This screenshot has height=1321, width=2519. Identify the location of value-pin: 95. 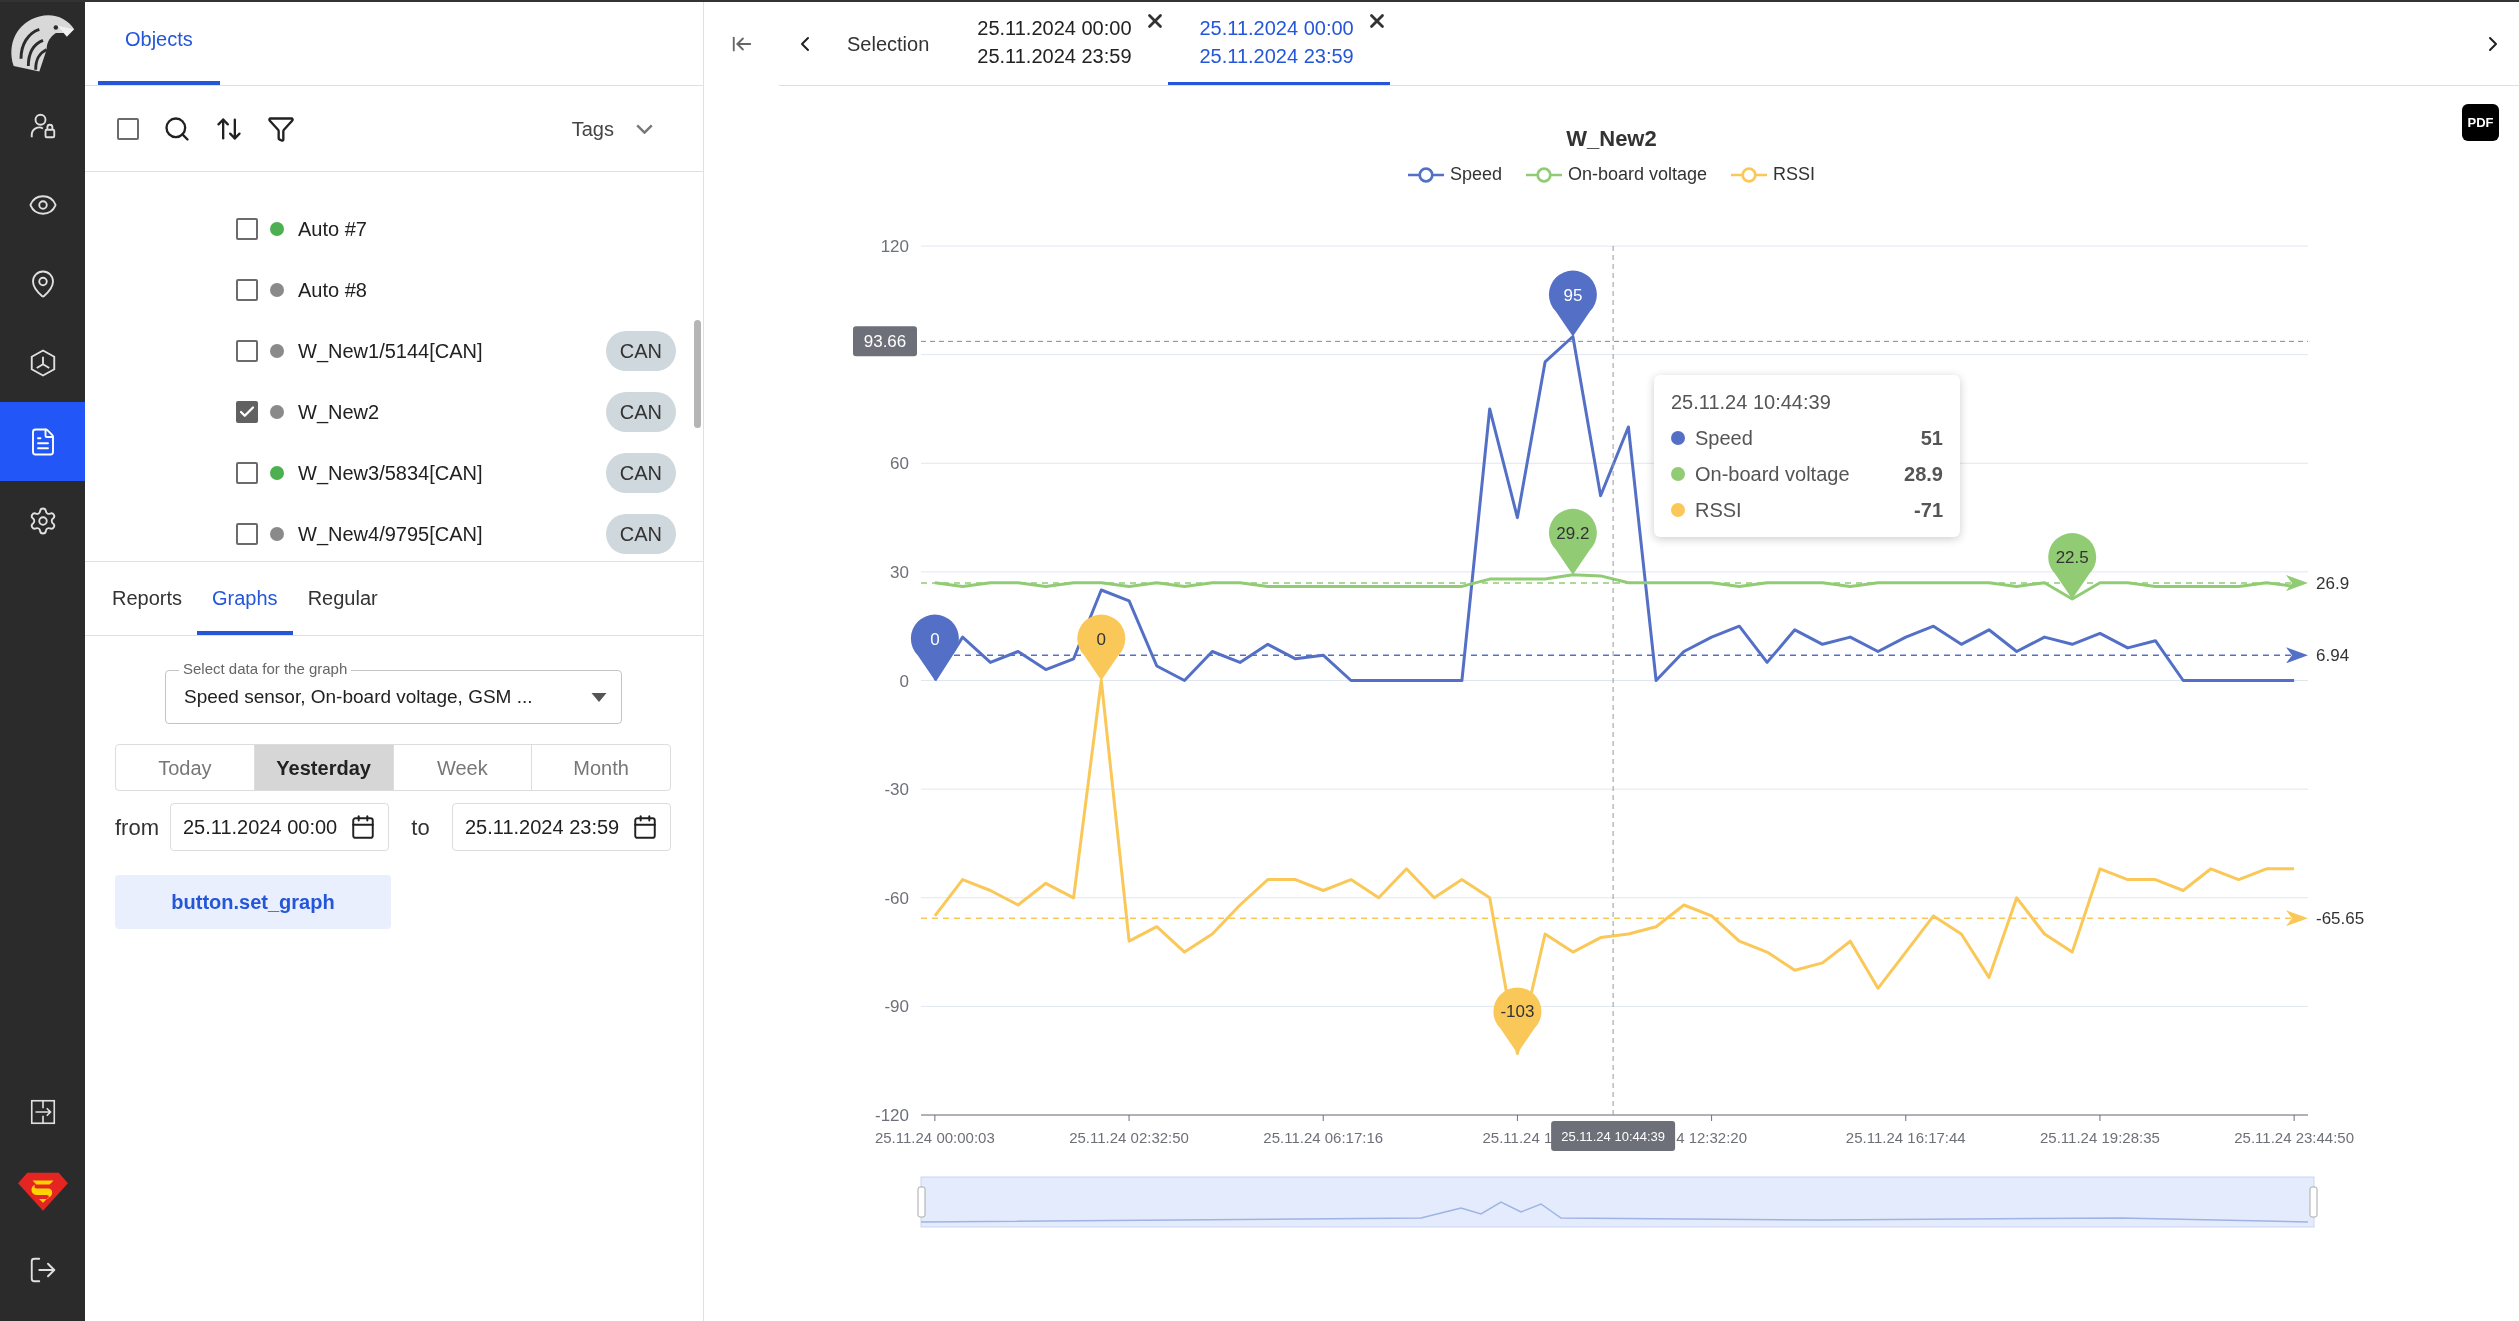
(1572, 303).